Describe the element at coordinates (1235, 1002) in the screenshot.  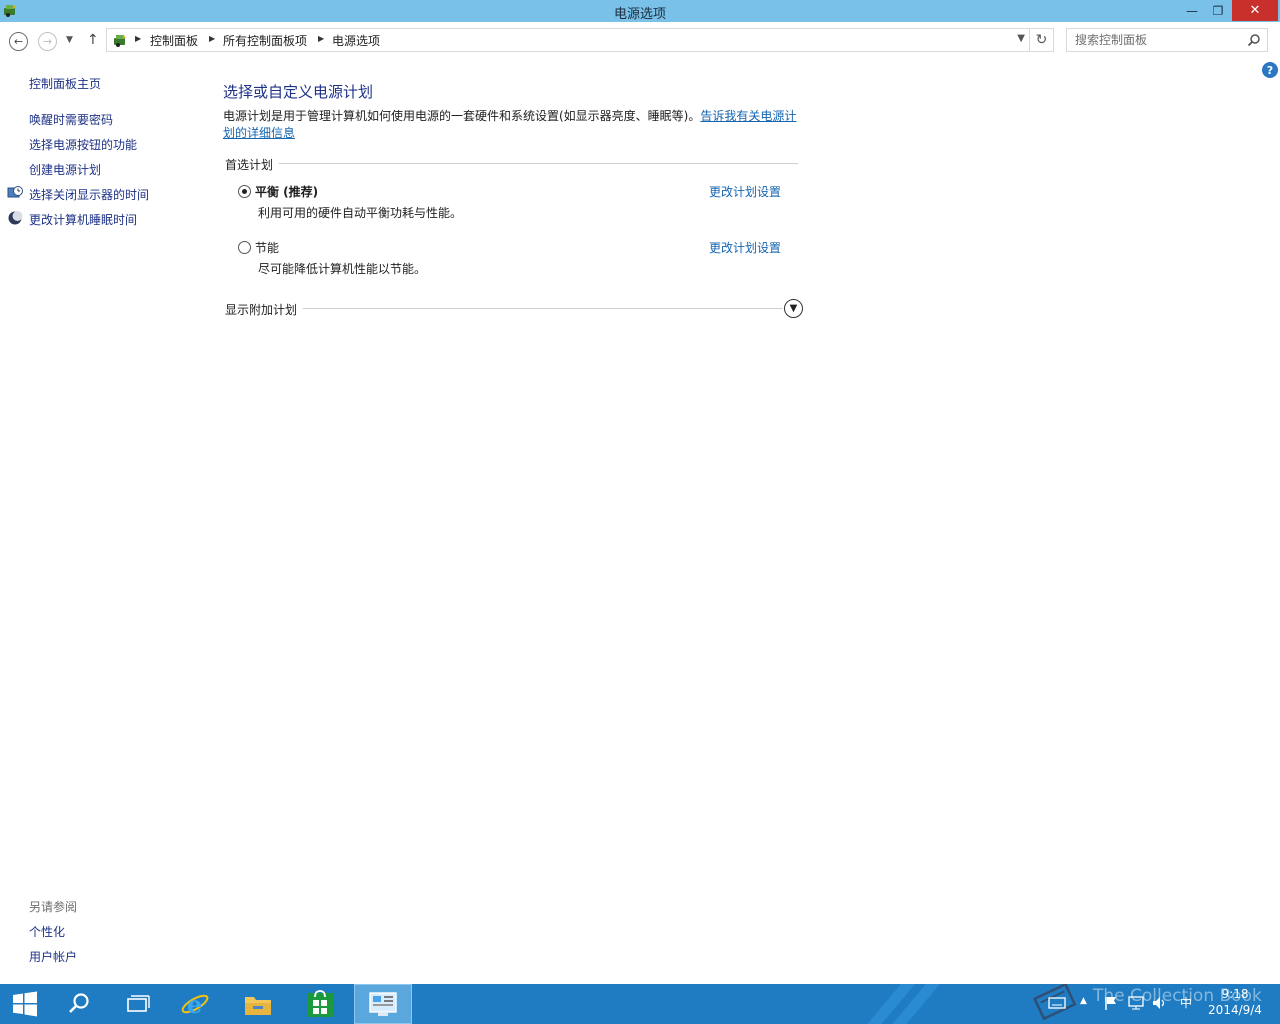
I see `system-clock: 9:18 2014/9/4` at that location.